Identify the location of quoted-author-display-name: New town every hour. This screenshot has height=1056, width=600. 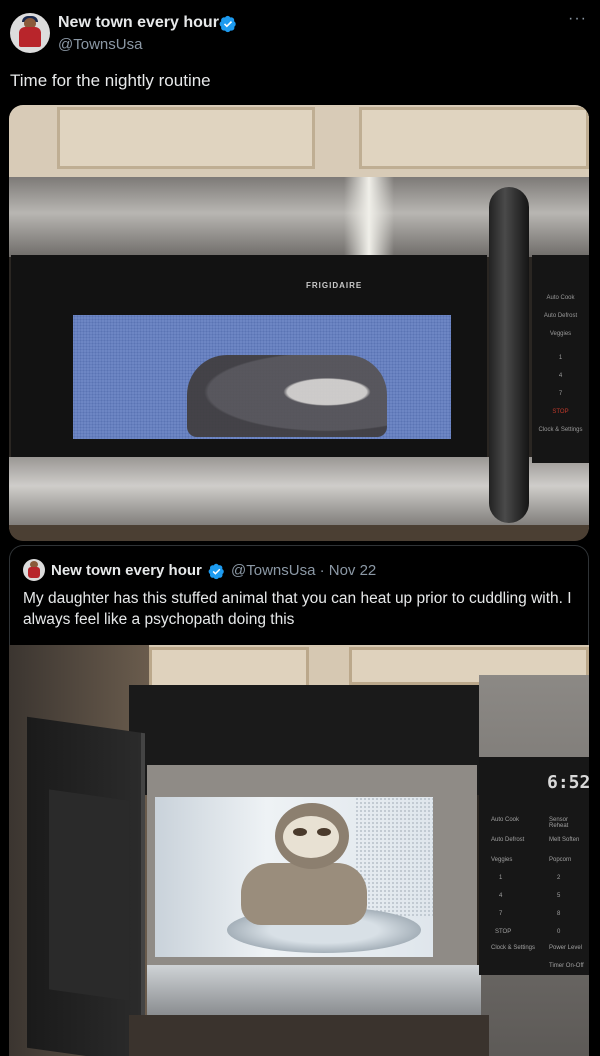
(126, 570).